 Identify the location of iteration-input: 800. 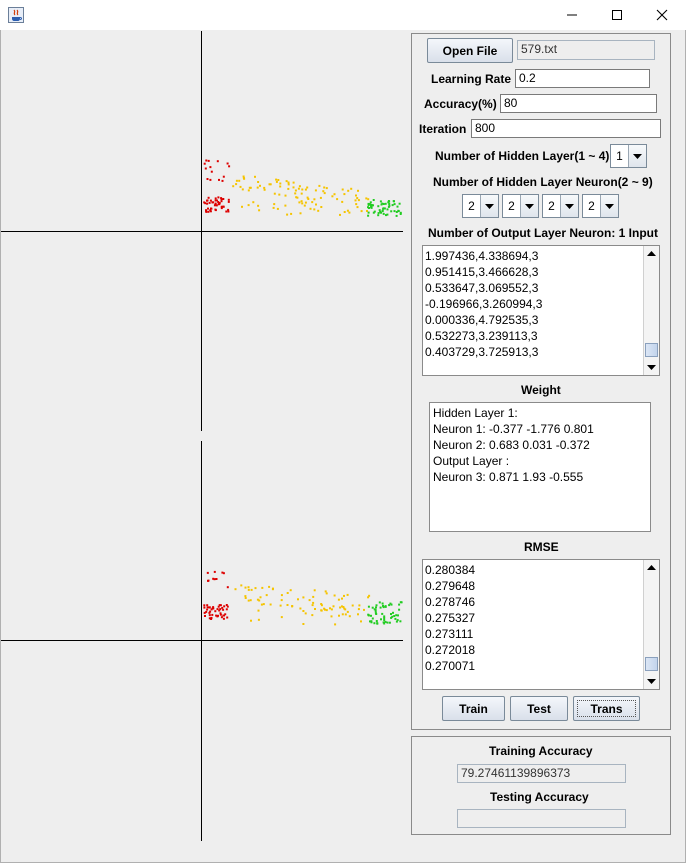
(566, 128).